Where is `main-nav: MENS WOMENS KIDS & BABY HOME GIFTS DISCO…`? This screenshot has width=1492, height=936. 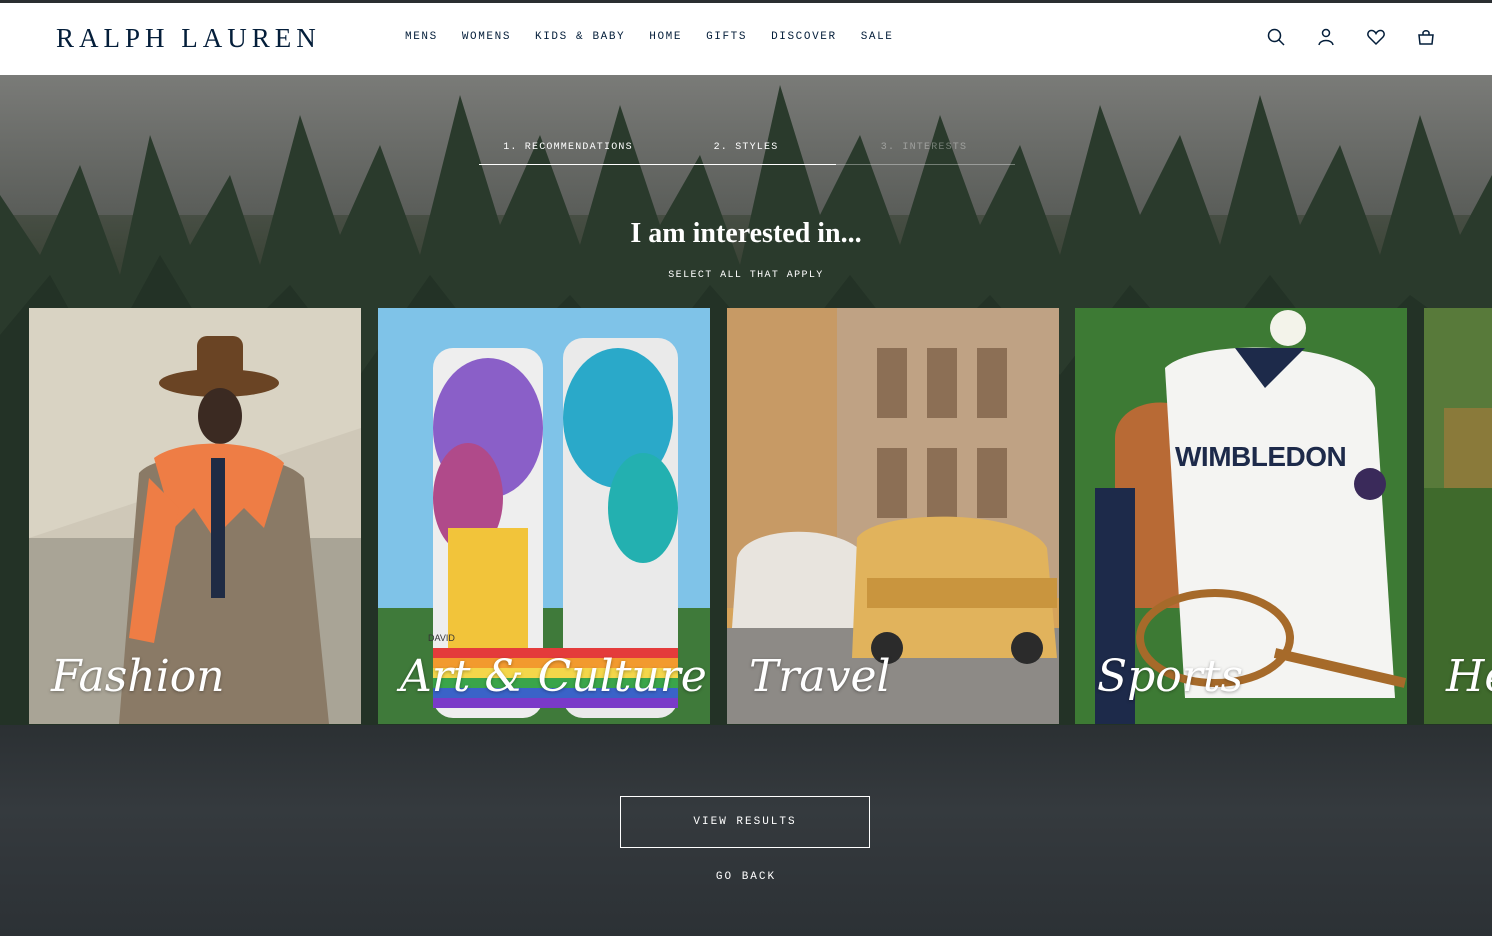 main-nav: MENS WOMENS KIDS & BABY HOME GIFTS DISCO… is located at coordinates (661, 37).